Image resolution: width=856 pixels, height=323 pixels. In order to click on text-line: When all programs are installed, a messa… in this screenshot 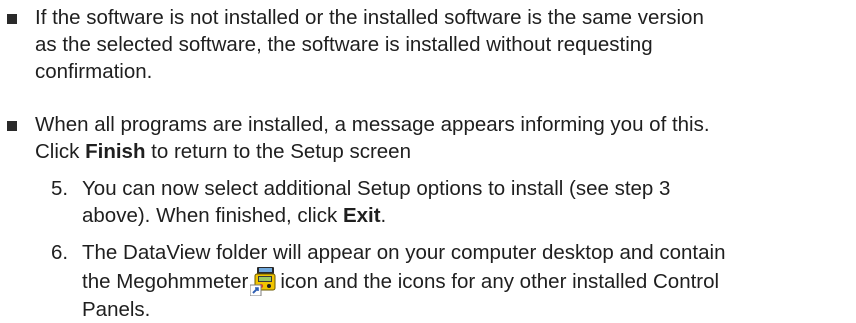, I will do `click(372, 124)`.